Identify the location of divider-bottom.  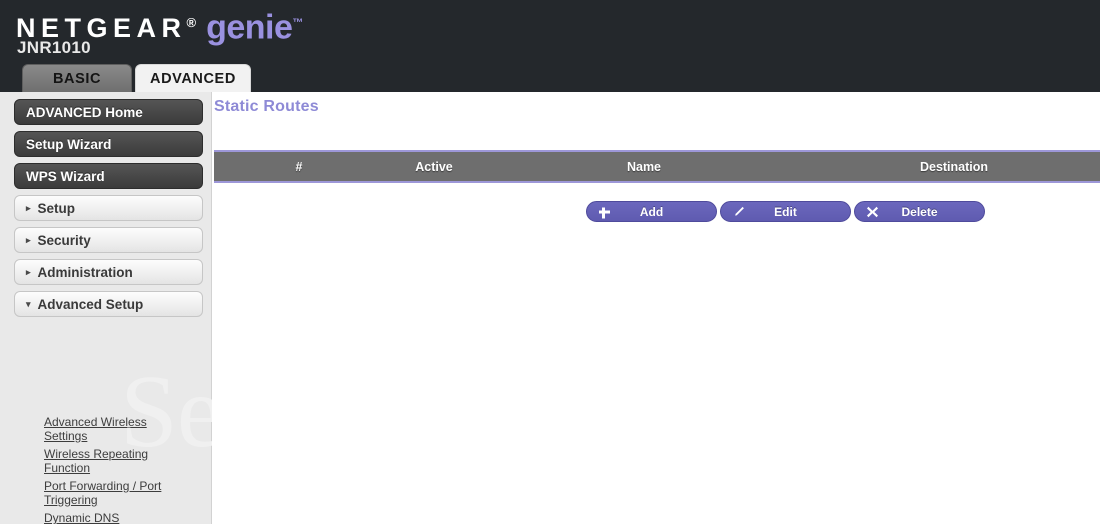
(657, 182).